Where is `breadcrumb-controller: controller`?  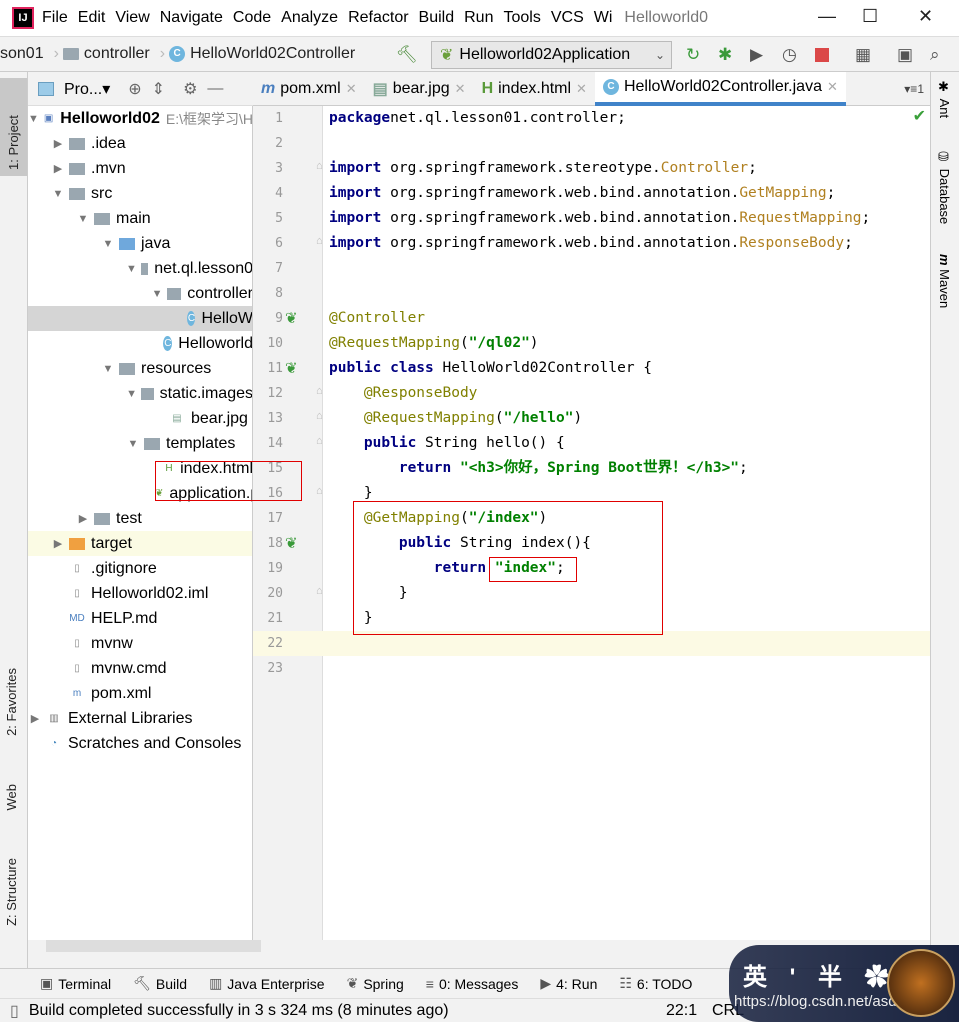
breadcrumb-controller: controller is located at coordinates (106, 54).